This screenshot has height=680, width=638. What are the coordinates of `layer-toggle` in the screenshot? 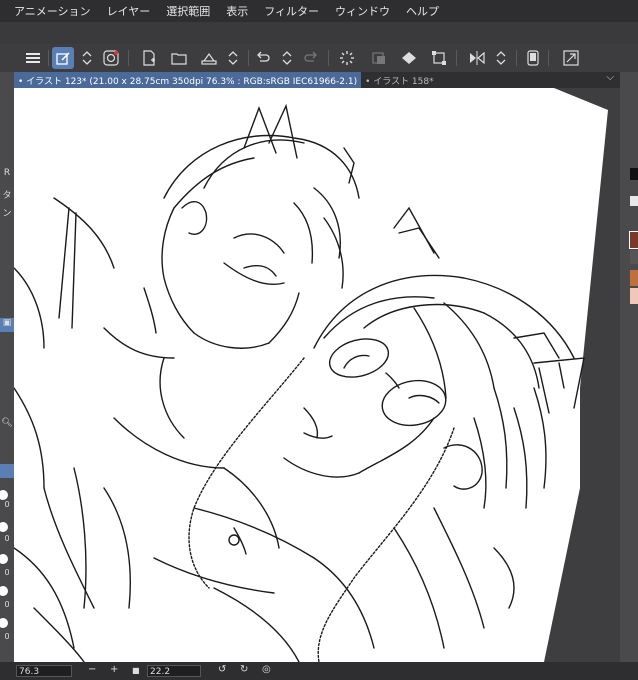 It's located at (7, 471).